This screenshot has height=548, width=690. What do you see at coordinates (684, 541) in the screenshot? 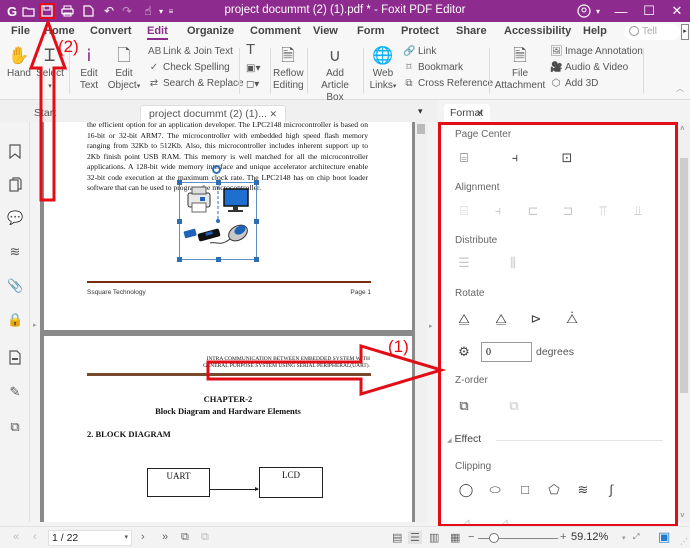
I see `resize-grip-icon: ⋰` at bounding box center [684, 541].